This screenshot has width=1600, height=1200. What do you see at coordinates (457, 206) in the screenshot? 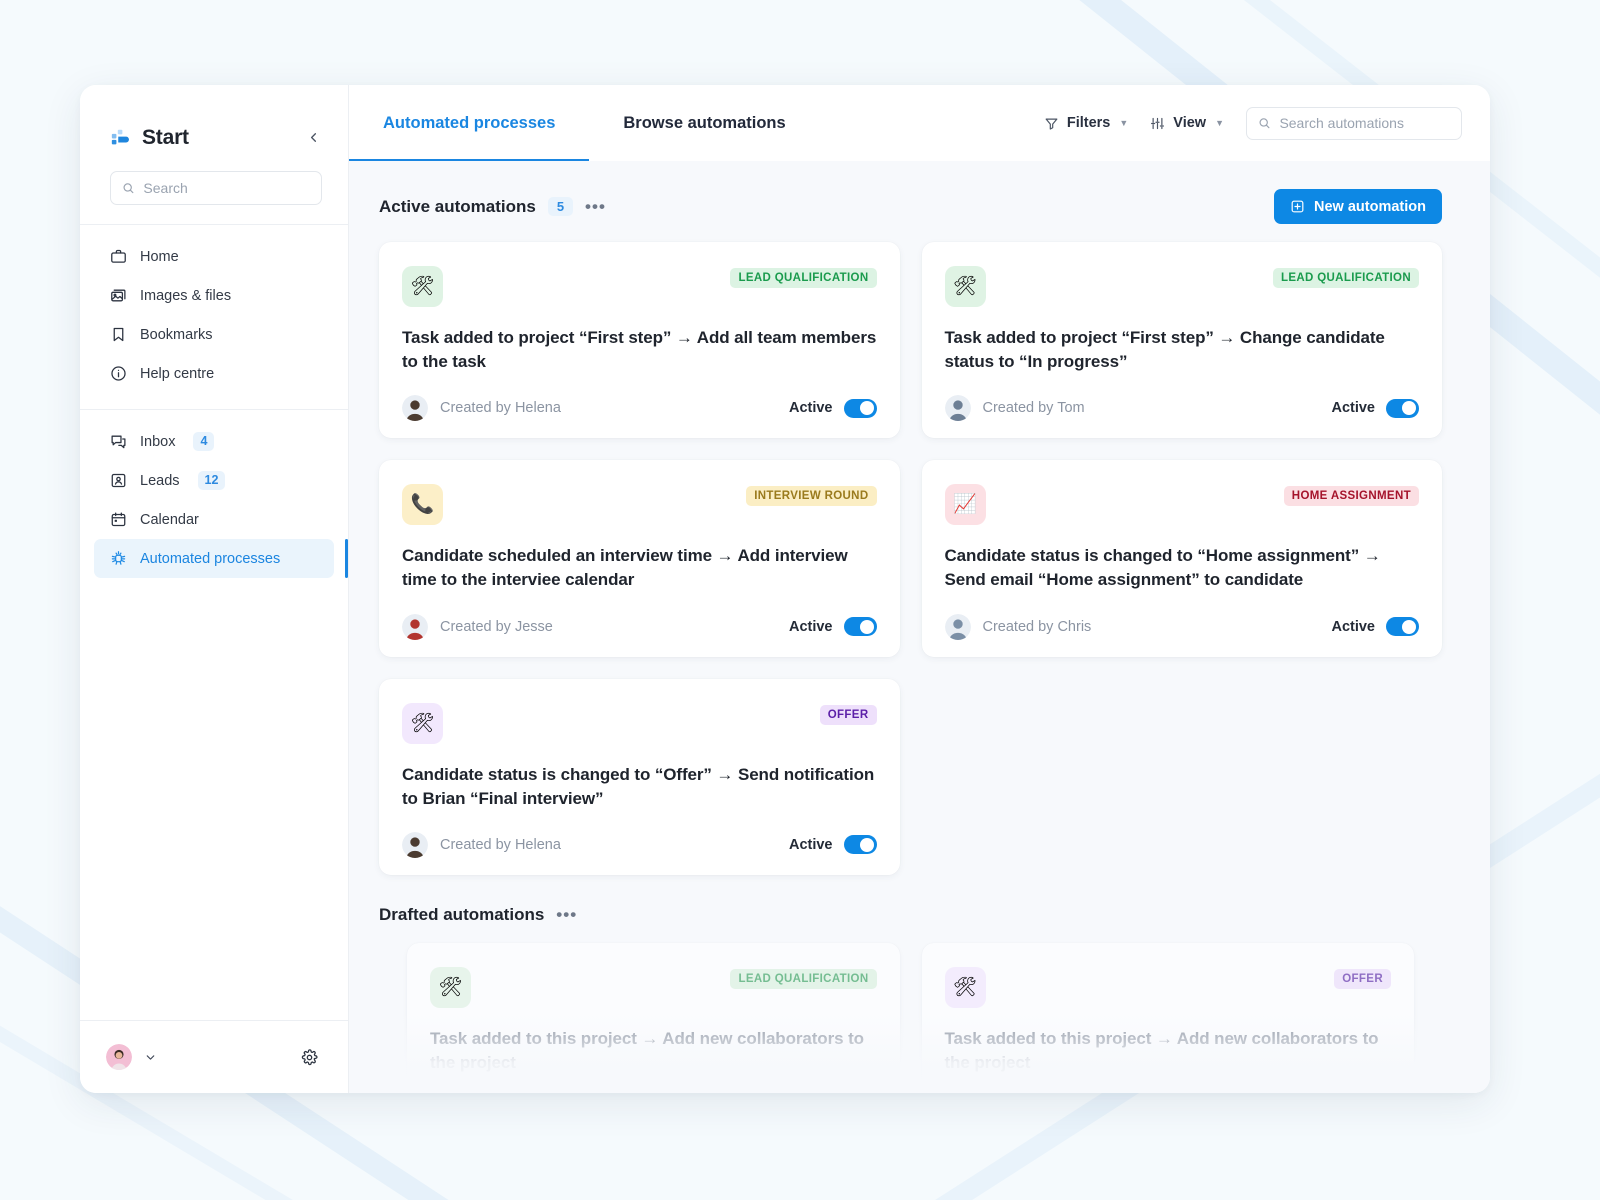
I see `section-title: Active automations` at bounding box center [457, 206].